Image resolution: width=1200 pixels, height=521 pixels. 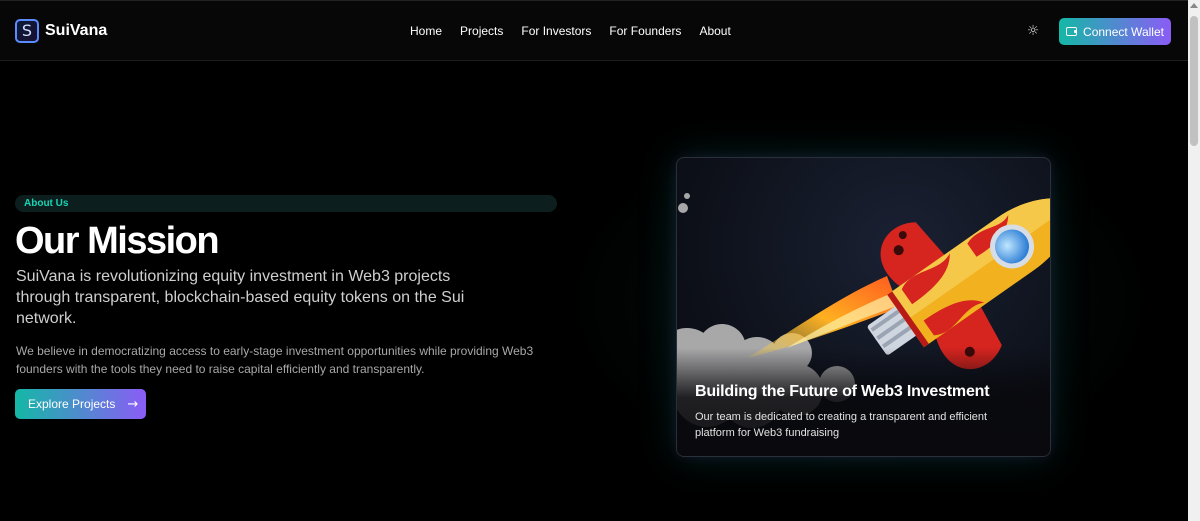 What do you see at coordinates (645, 31) in the screenshot?
I see `nav-for-founders: For Founders` at bounding box center [645, 31].